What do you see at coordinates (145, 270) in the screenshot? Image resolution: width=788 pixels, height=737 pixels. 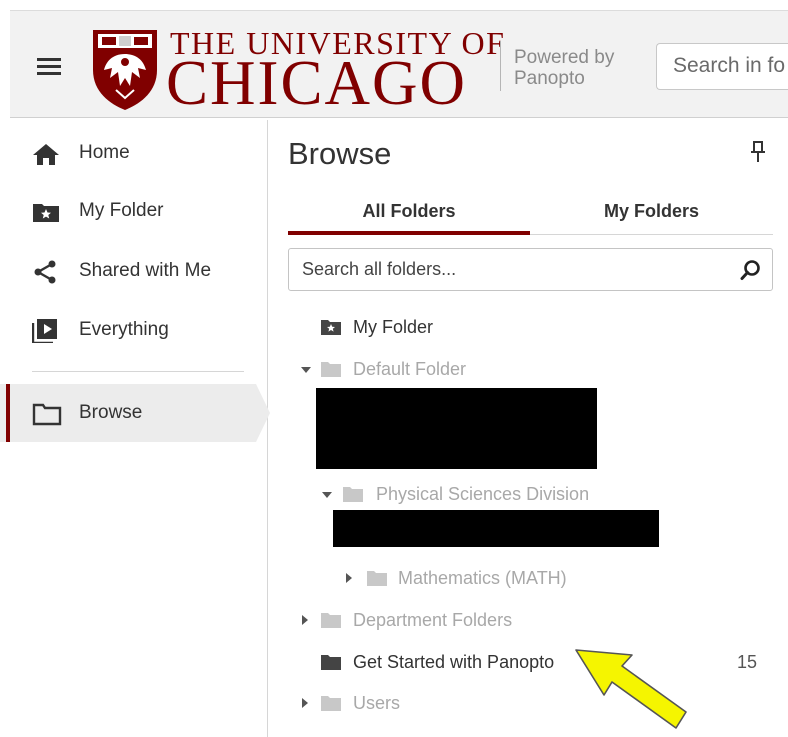 I see `sidebar-item-label: Shared with Me` at bounding box center [145, 270].